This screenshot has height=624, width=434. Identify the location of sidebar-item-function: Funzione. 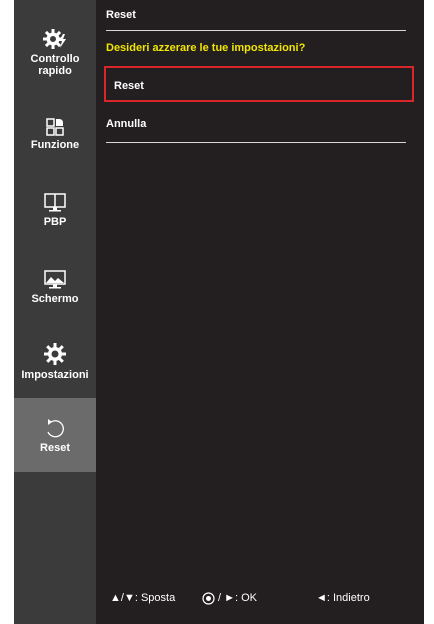
(55, 140).